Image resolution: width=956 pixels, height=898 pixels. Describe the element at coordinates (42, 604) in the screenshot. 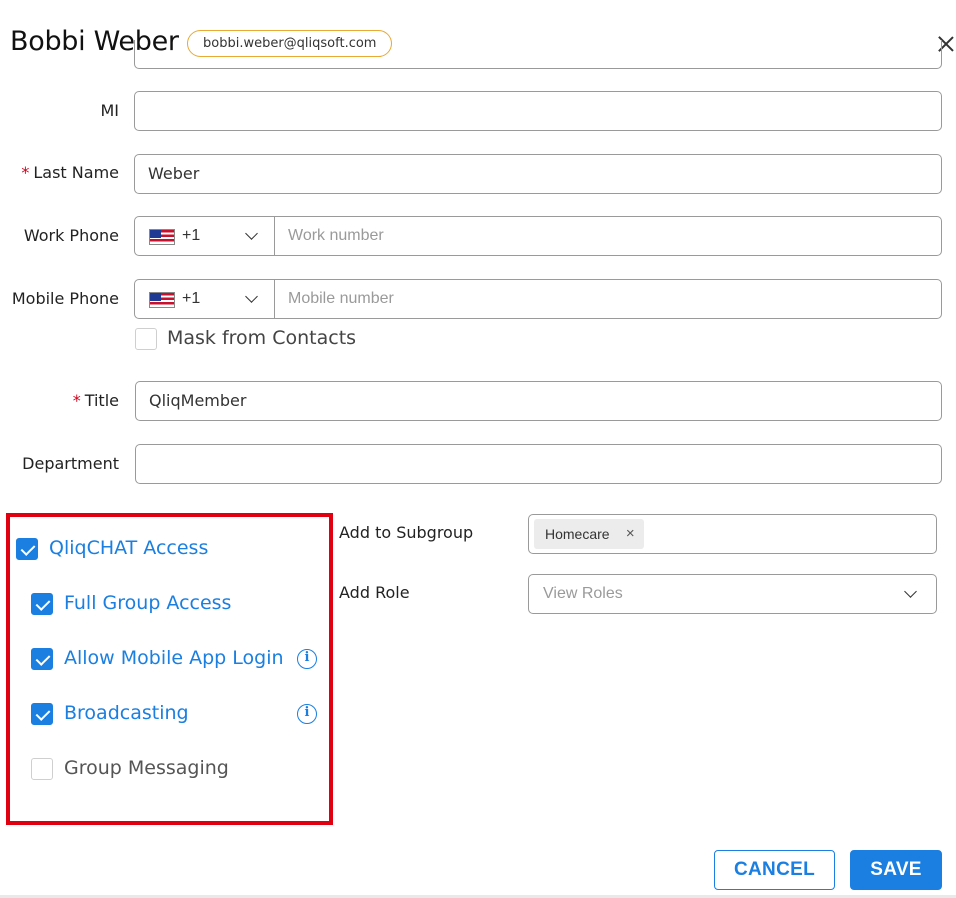

I see `full-group-access-checkbox` at that location.